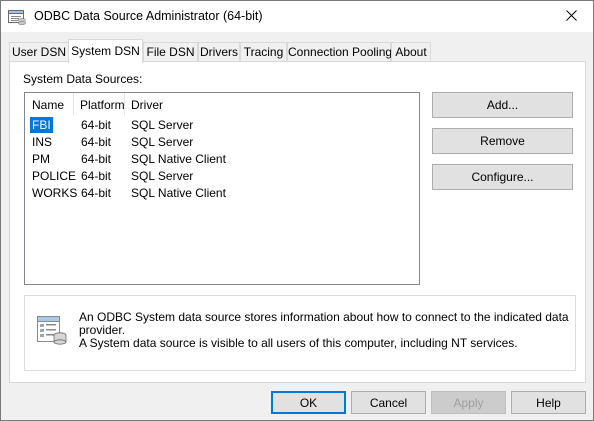 The image size is (594, 421). I want to click on row-name: POLICE, so click(54, 176).